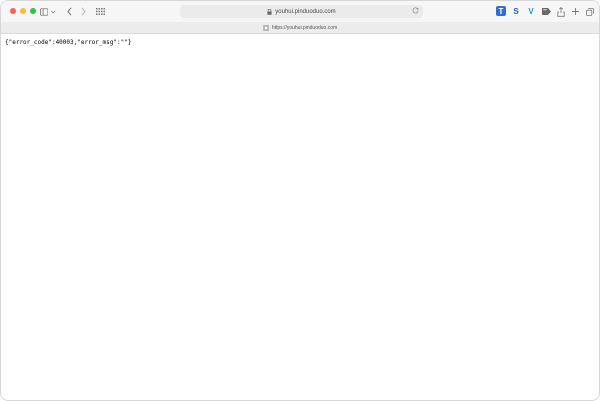 This screenshot has width=600, height=401. I want to click on reload-icon, so click(415, 10).